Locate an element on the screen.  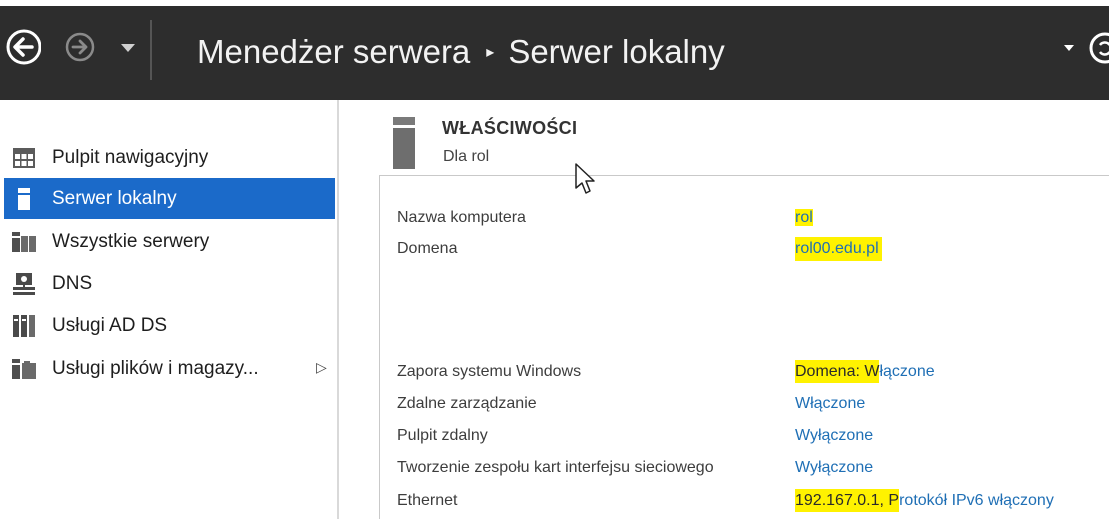
breadcrumb-current: Serwer lokalny is located at coordinates (616, 51).